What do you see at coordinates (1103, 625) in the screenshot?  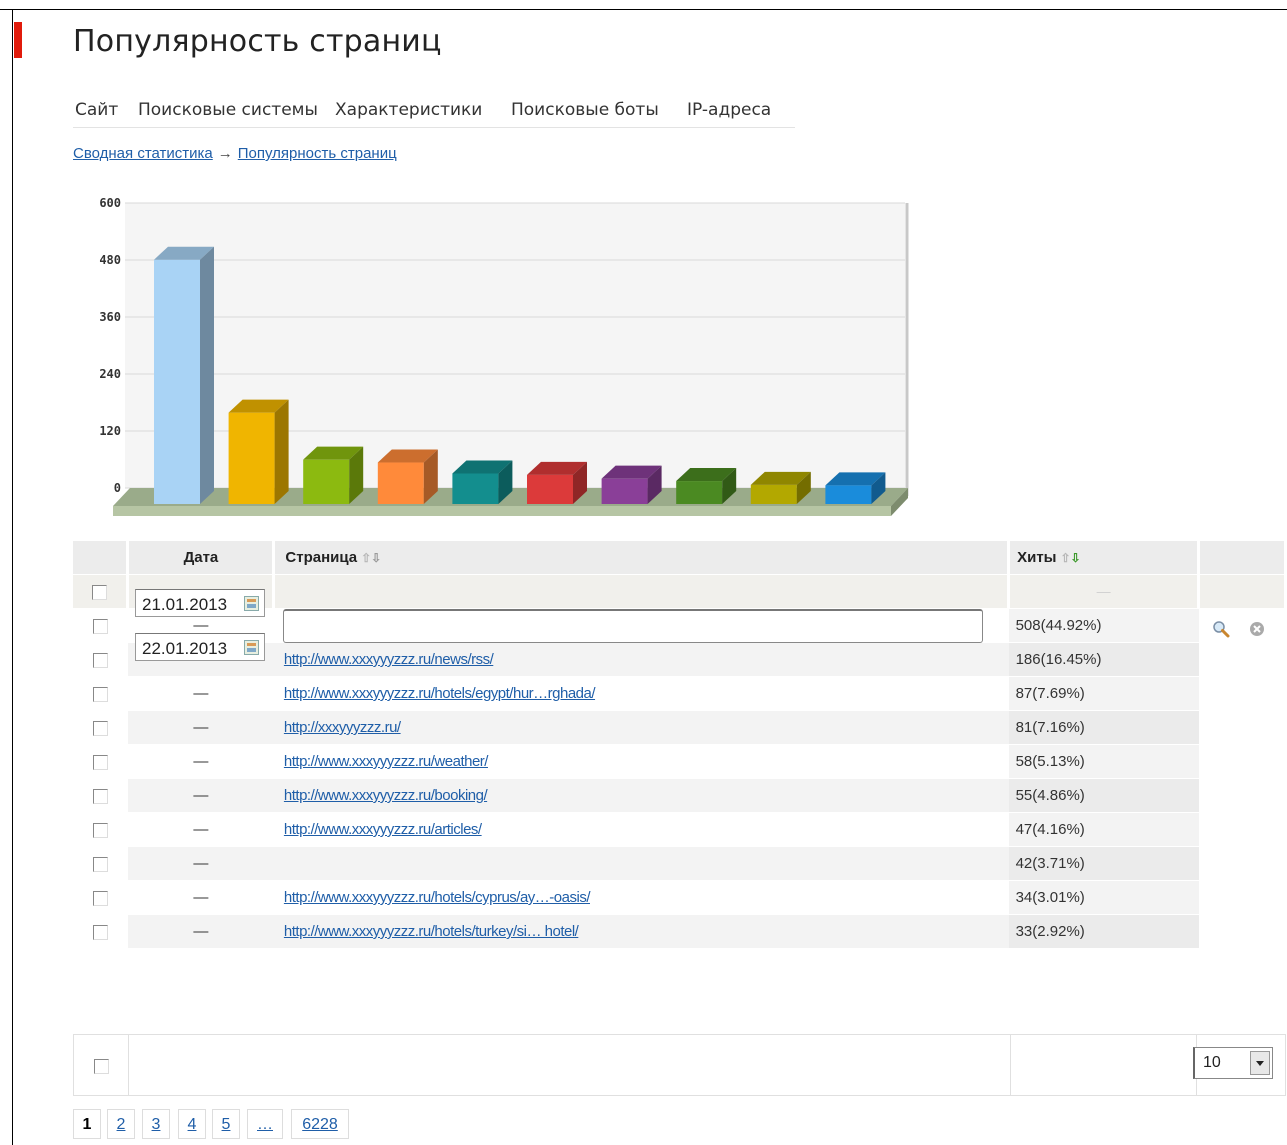 I see `row-hits: 508(44.92%)` at bounding box center [1103, 625].